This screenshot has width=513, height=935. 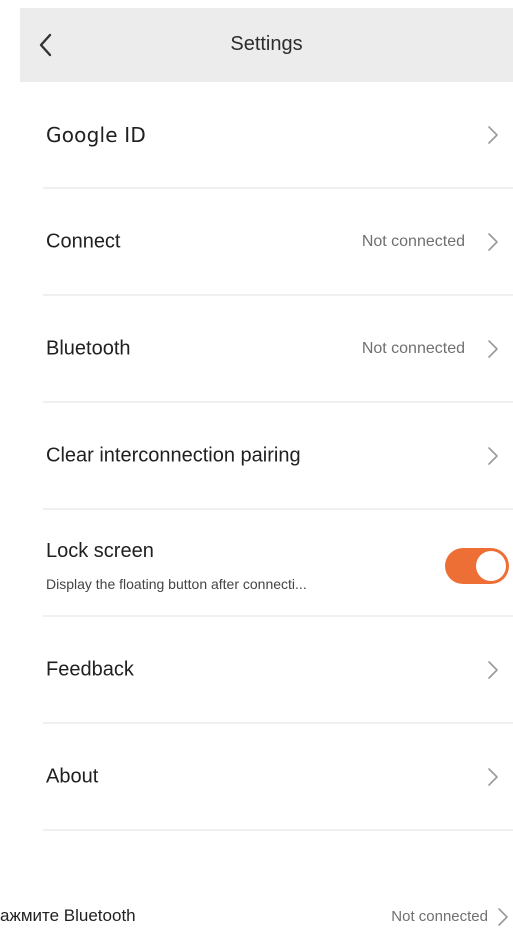 What do you see at coordinates (83, 241) in the screenshot?
I see `settings-item-label: Connect` at bounding box center [83, 241].